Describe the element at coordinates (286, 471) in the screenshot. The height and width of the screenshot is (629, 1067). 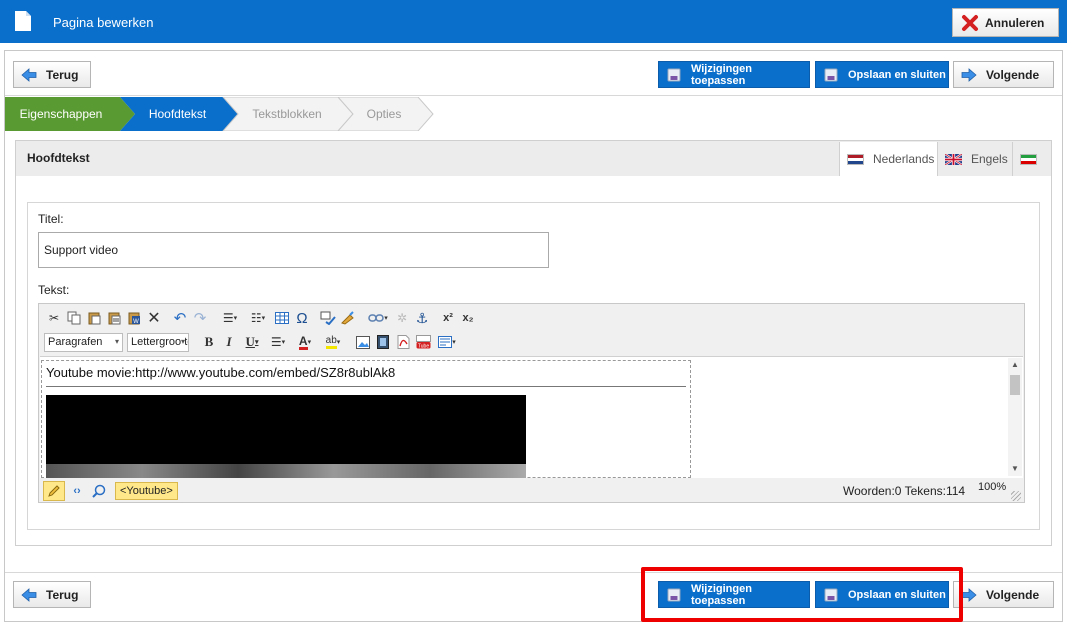
I see `video-thumbnail` at that location.